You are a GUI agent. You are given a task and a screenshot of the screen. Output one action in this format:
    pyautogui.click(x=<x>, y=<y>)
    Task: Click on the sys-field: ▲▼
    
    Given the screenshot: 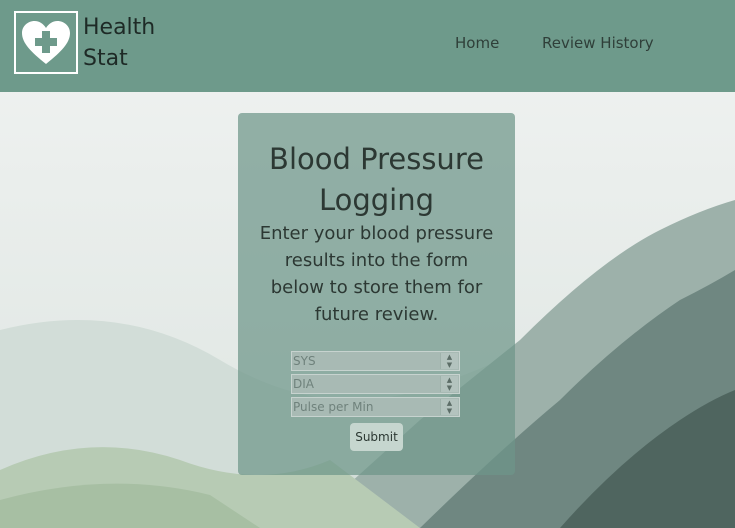 What is the action you would take?
    pyautogui.click(x=375, y=361)
    